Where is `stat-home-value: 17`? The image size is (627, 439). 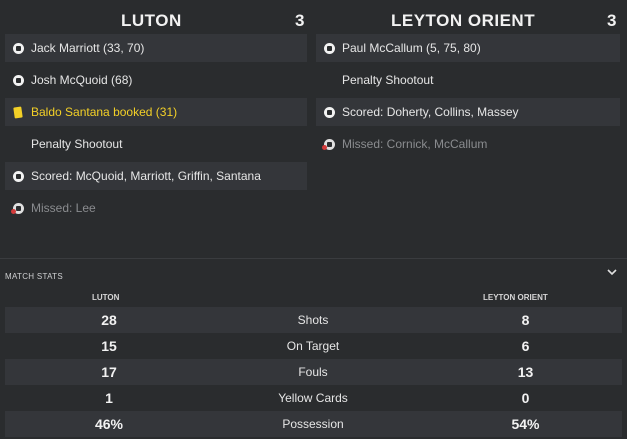 stat-home-value: 17 is located at coordinates (109, 372).